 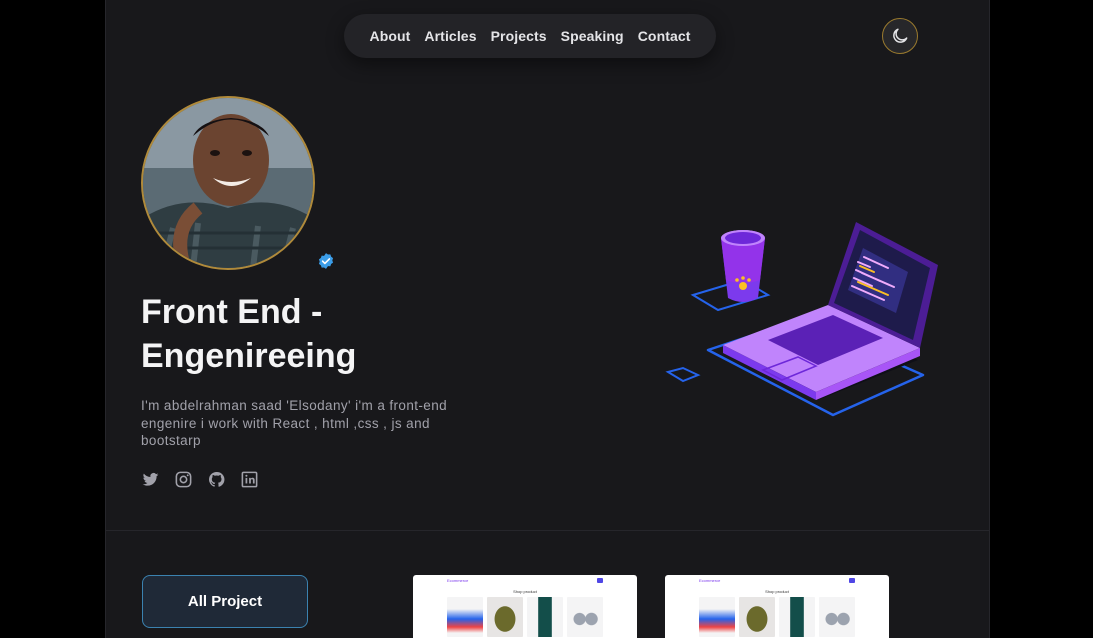 What do you see at coordinates (249, 334) in the screenshot?
I see `page-title: Front End - Engenireeing` at bounding box center [249, 334].